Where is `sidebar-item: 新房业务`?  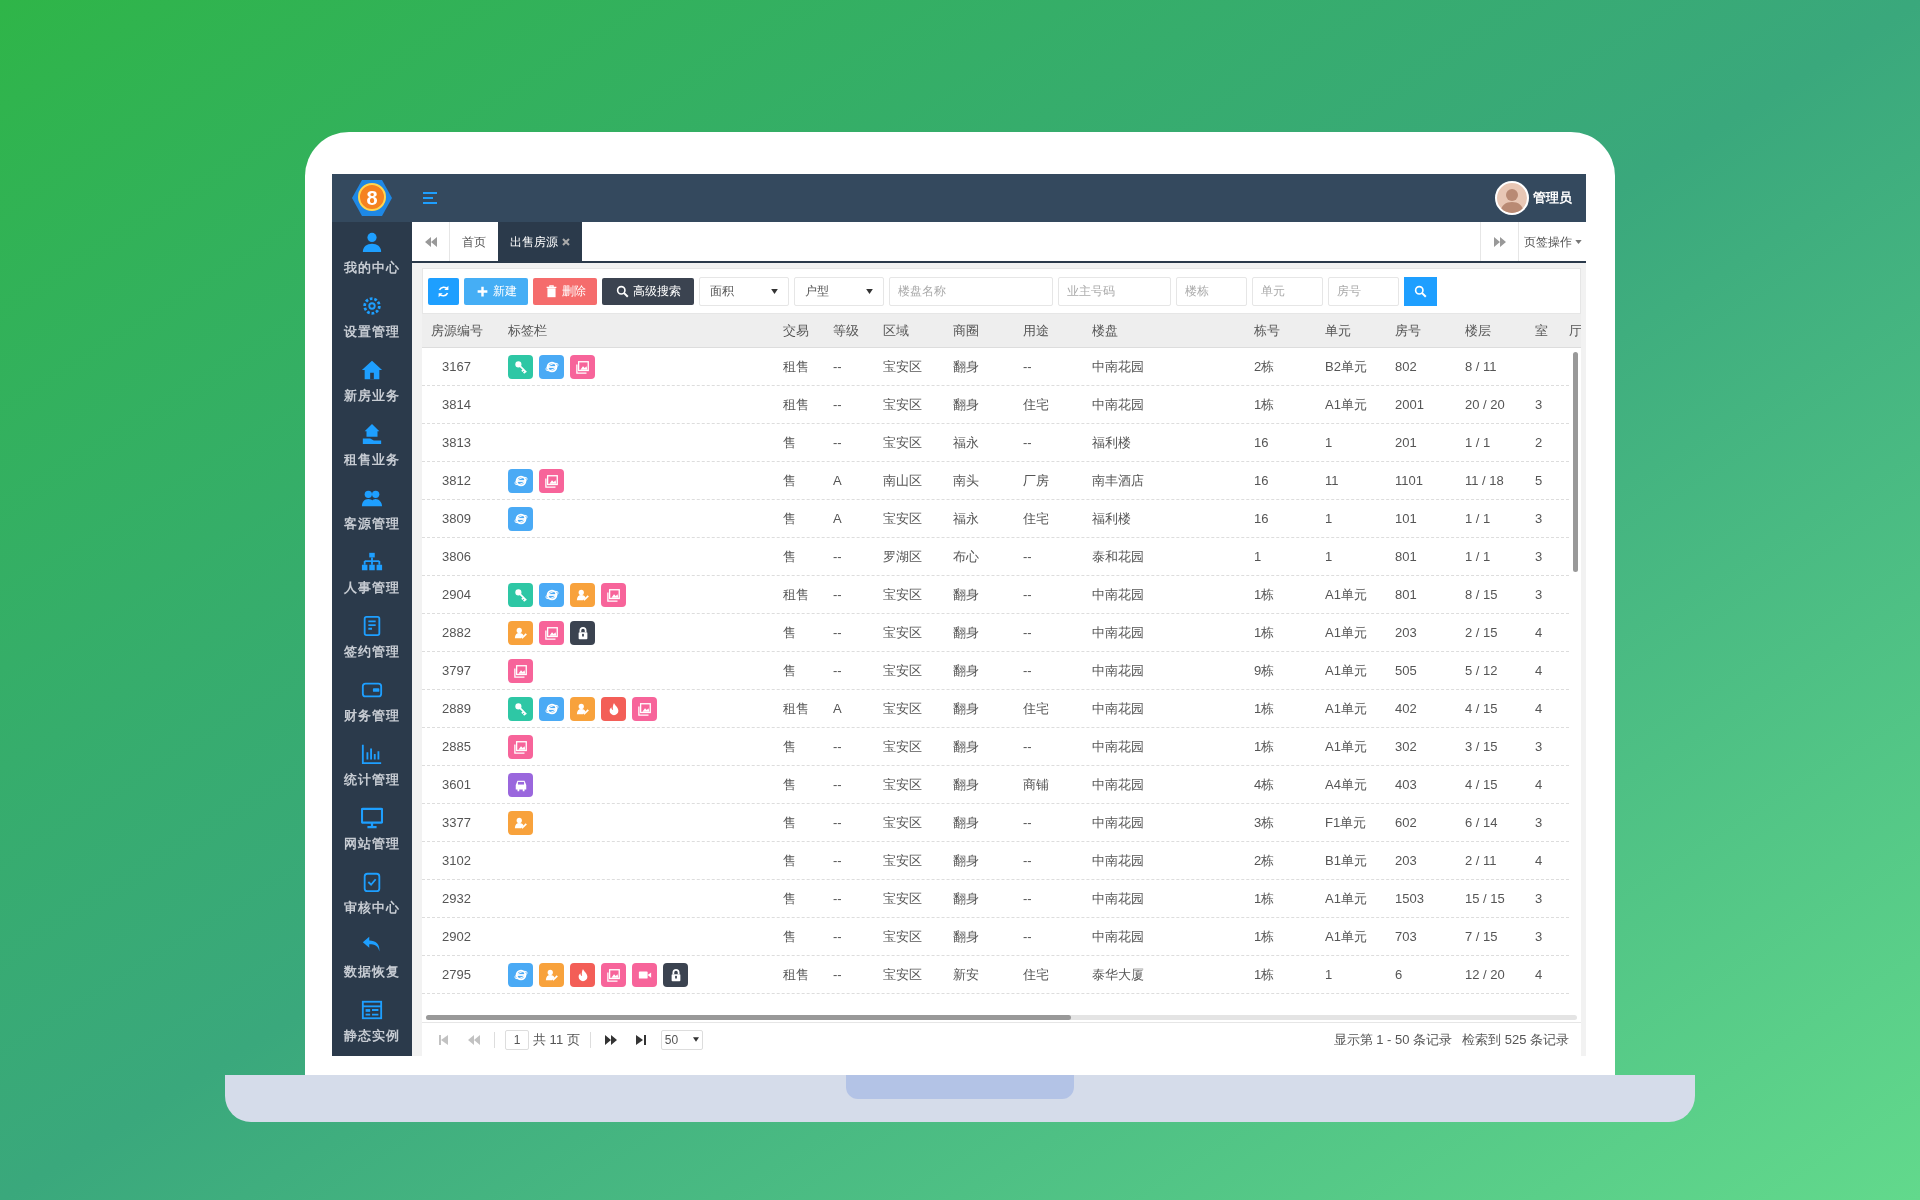
sidebar-item: 新房业务 is located at coordinates (372, 382).